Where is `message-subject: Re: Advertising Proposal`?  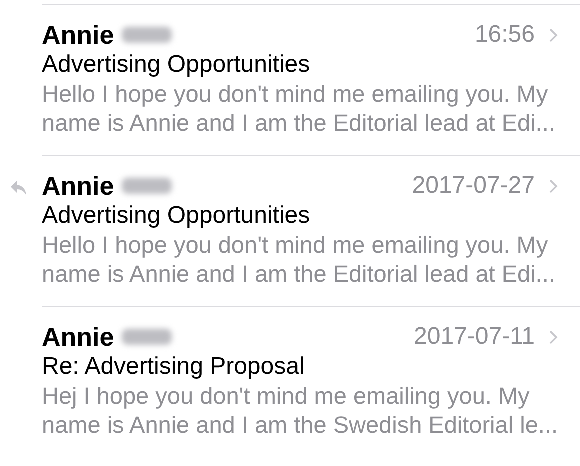 message-subject: Re: Advertising Proposal is located at coordinates (174, 367).